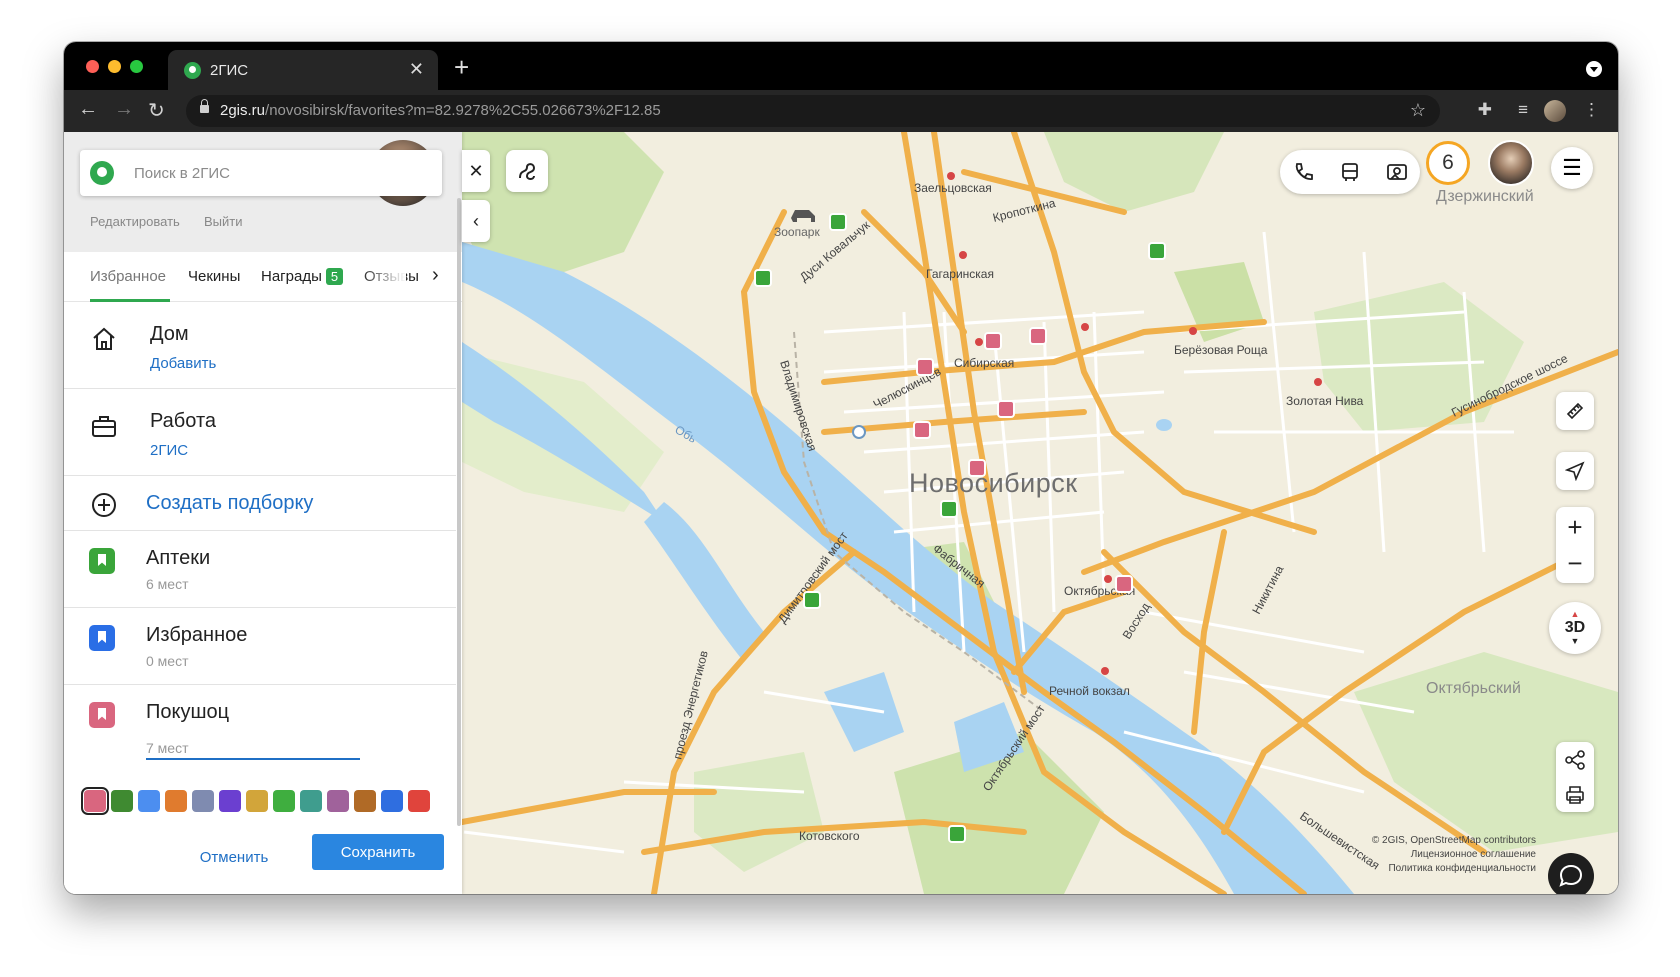 Image resolution: width=1680 pixels, height=977 pixels. I want to click on bus-icon, so click(1350, 172).